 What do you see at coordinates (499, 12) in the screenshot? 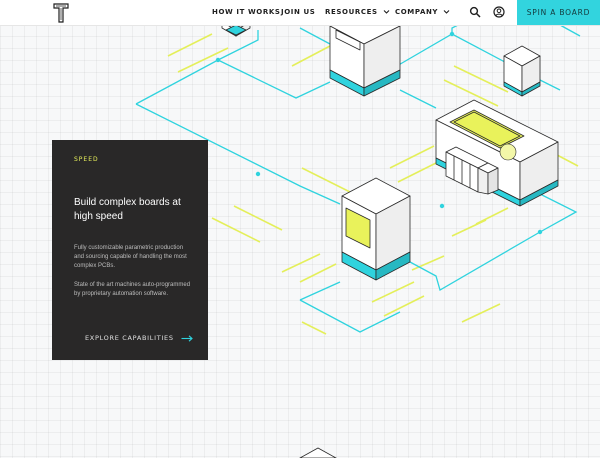
I see `account-icon` at bounding box center [499, 12].